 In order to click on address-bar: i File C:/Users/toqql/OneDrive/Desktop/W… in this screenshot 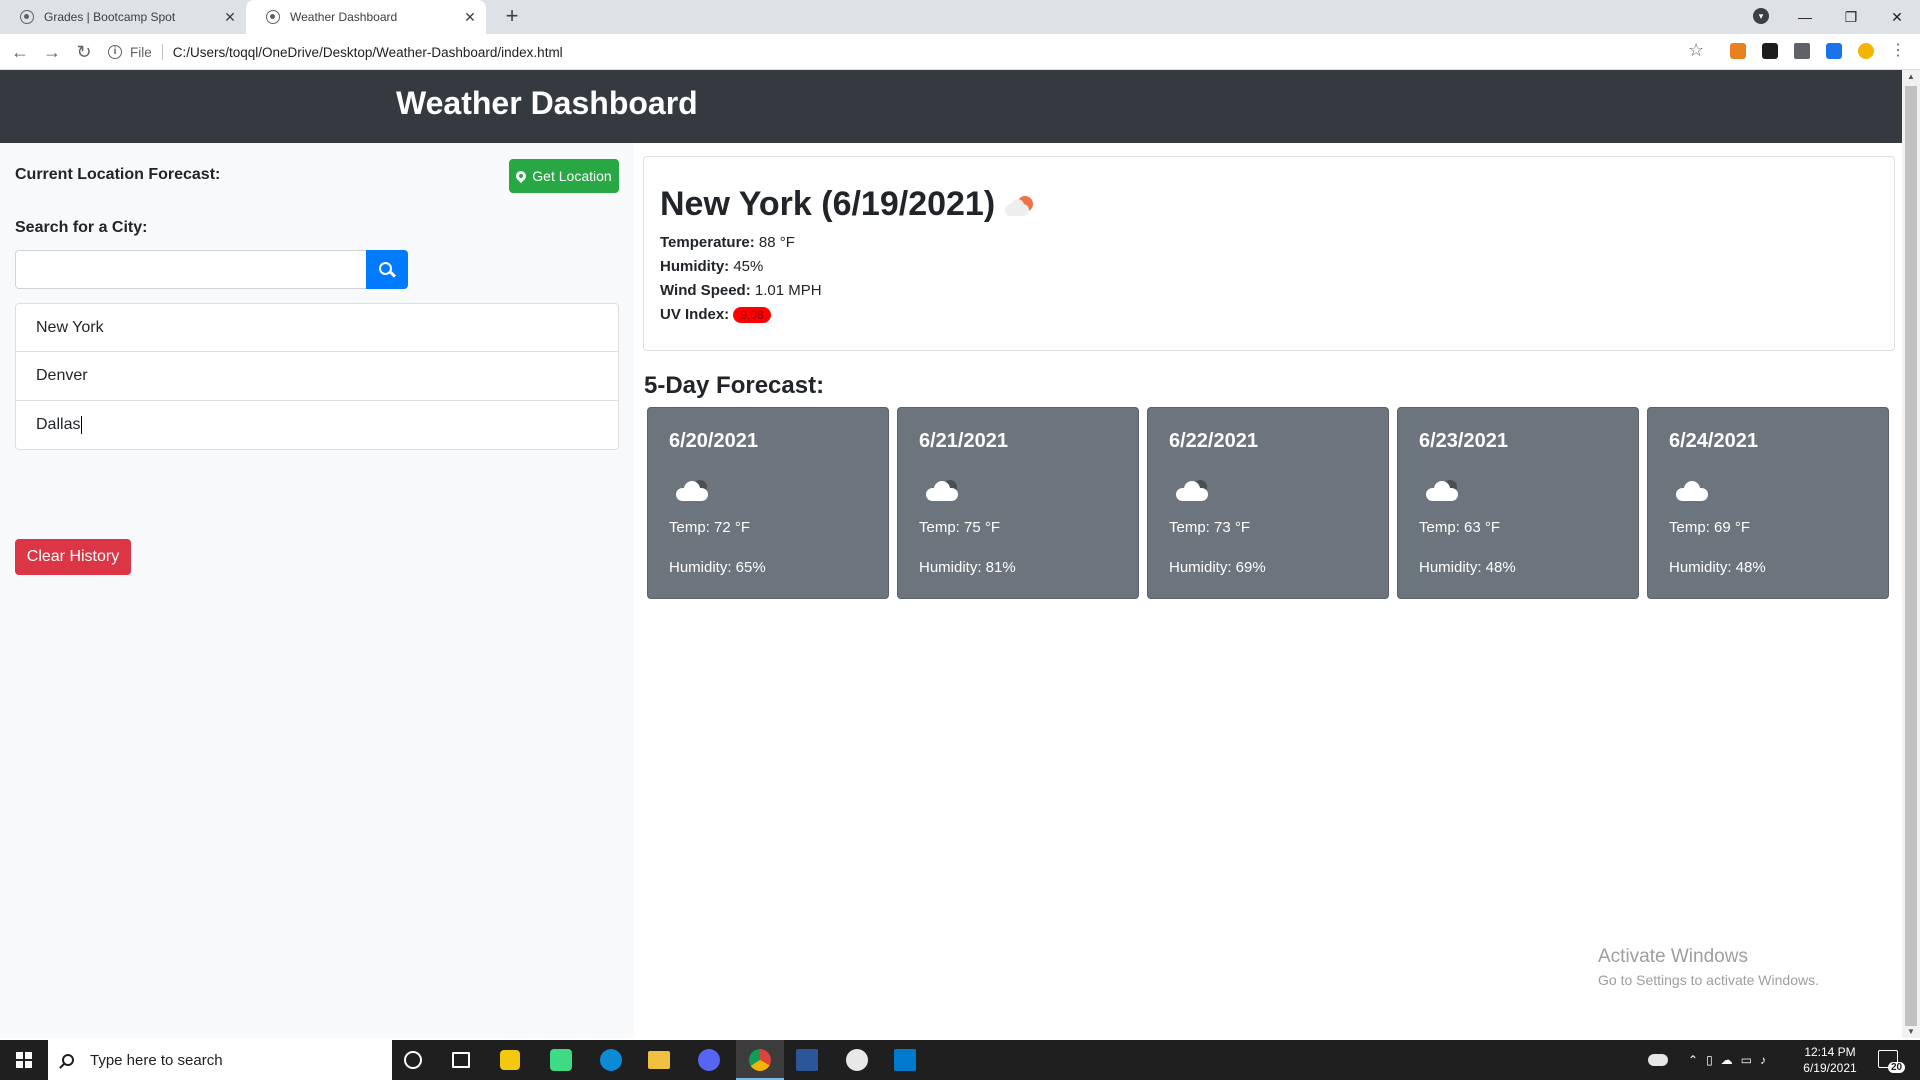, I will do `click(908, 52)`.